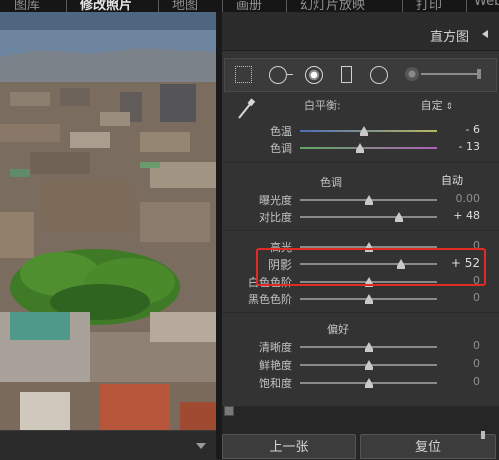 This screenshot has width=499, height=460. I want to click on radial-filter-icon, so click(379, 75).